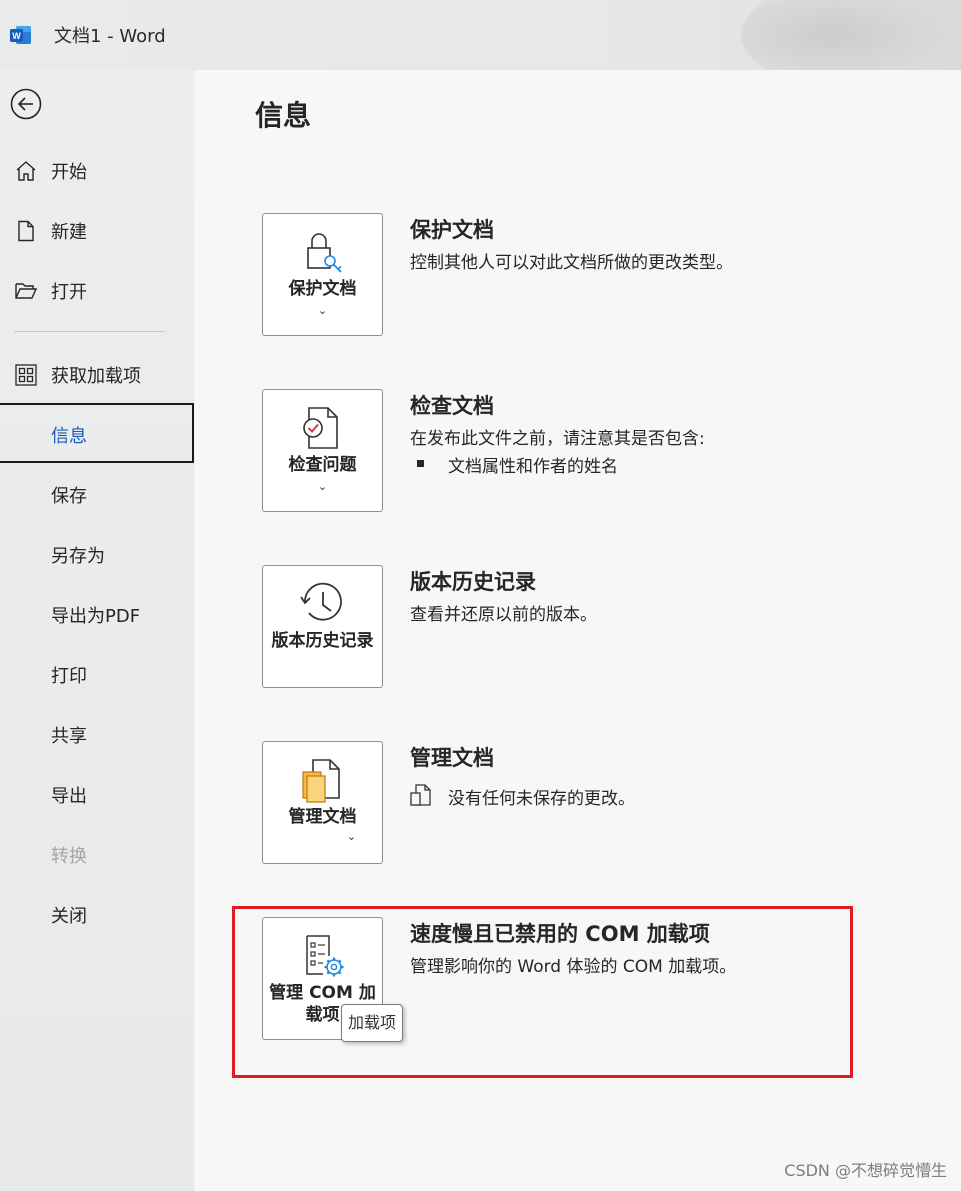 The height and width of the screenshot is (1191, 961). Describe the element at coordinates (97, 170) in the screenshot. I see `sidebar-item-home: 开始` at that location.